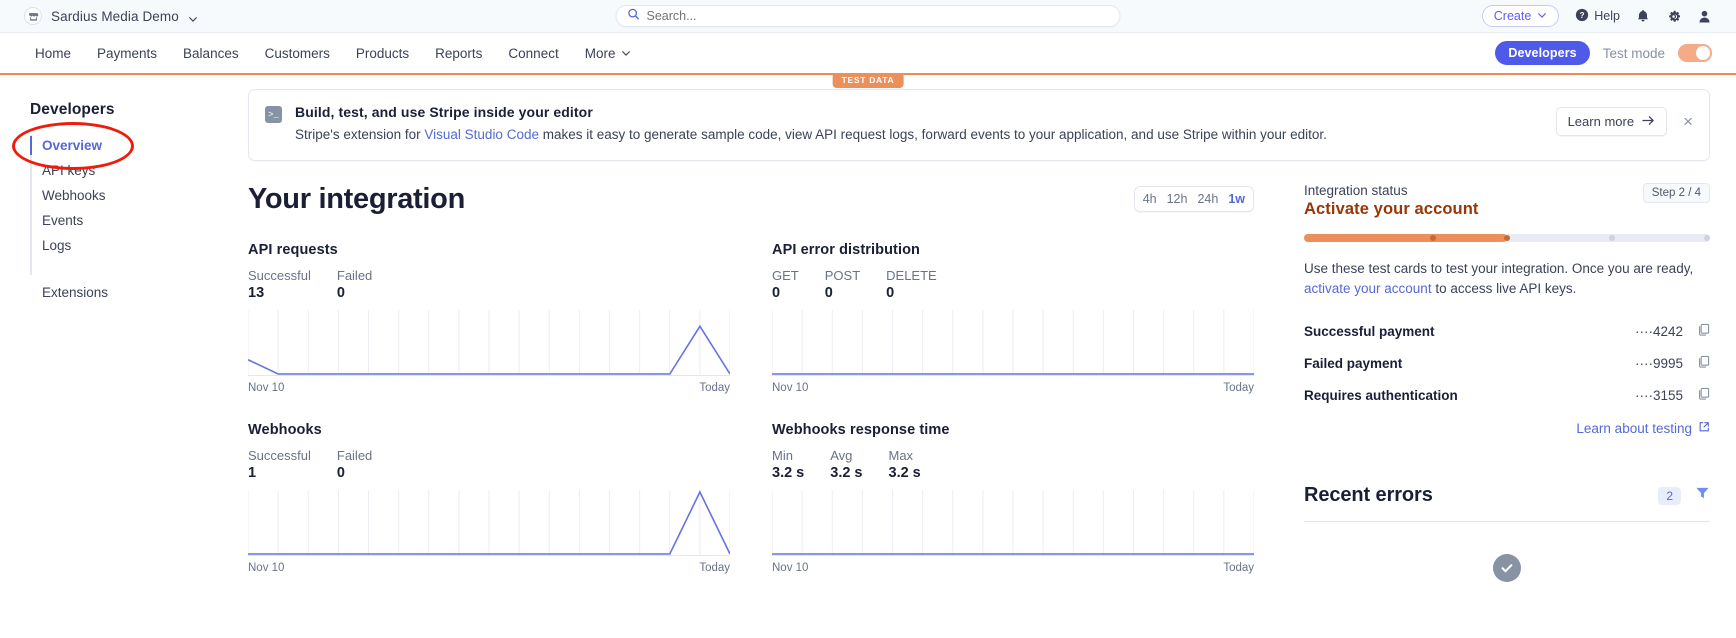  Describe the element at coordinates (1695, 53) in the screenshot. I see `test-mode-toggle` at that location.